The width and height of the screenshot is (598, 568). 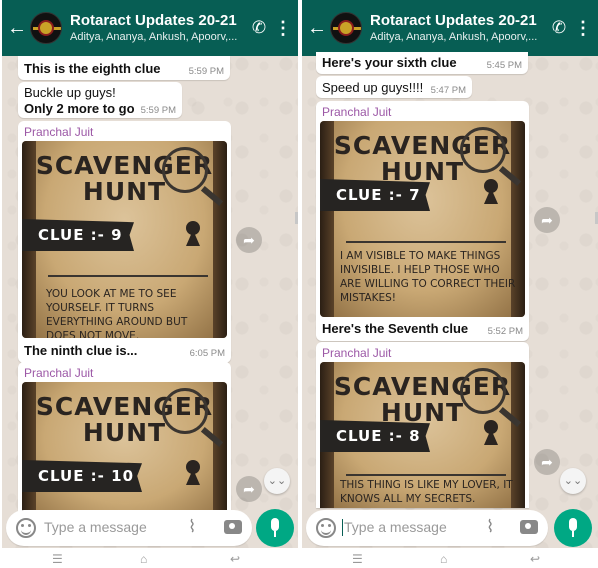 I want to click on clue-number-banner: CLUE :- 8, so click(x=375, y=436).